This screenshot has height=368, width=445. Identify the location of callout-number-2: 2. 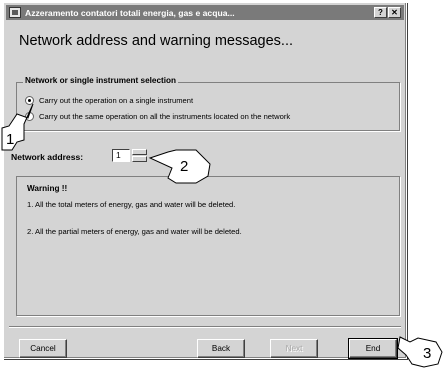
(184, 166).